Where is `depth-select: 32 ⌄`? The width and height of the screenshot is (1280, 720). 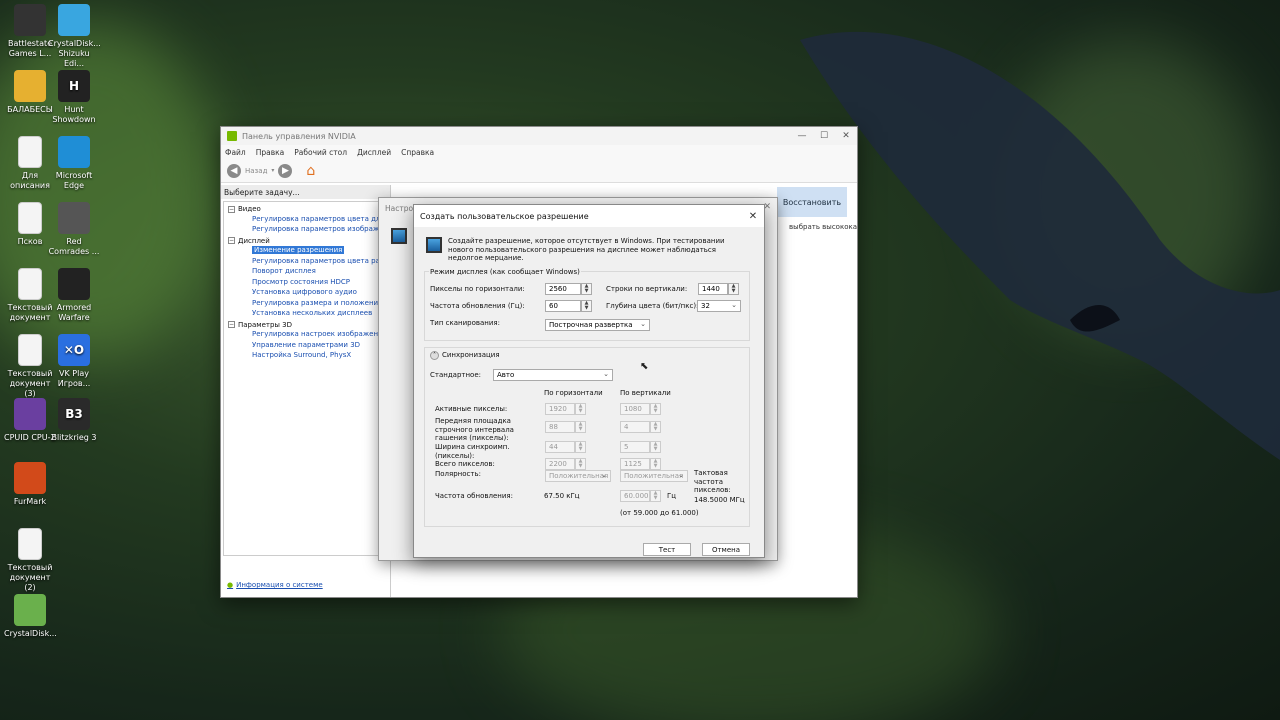 depth-select: 32 ⌄ is located at coordinates (719, 306).